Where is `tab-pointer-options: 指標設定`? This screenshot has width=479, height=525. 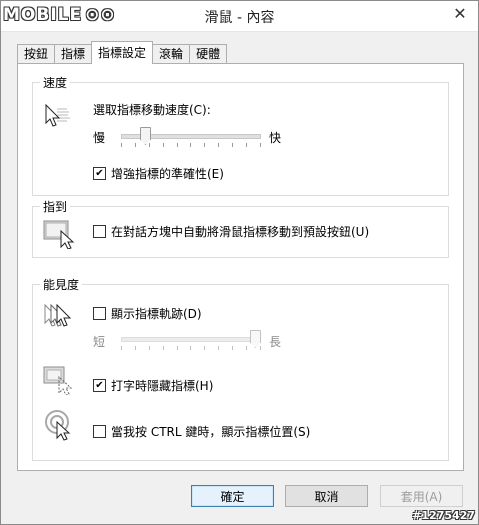 tab-pointer-options: 指標設定 is located at coordinates (122, 52).